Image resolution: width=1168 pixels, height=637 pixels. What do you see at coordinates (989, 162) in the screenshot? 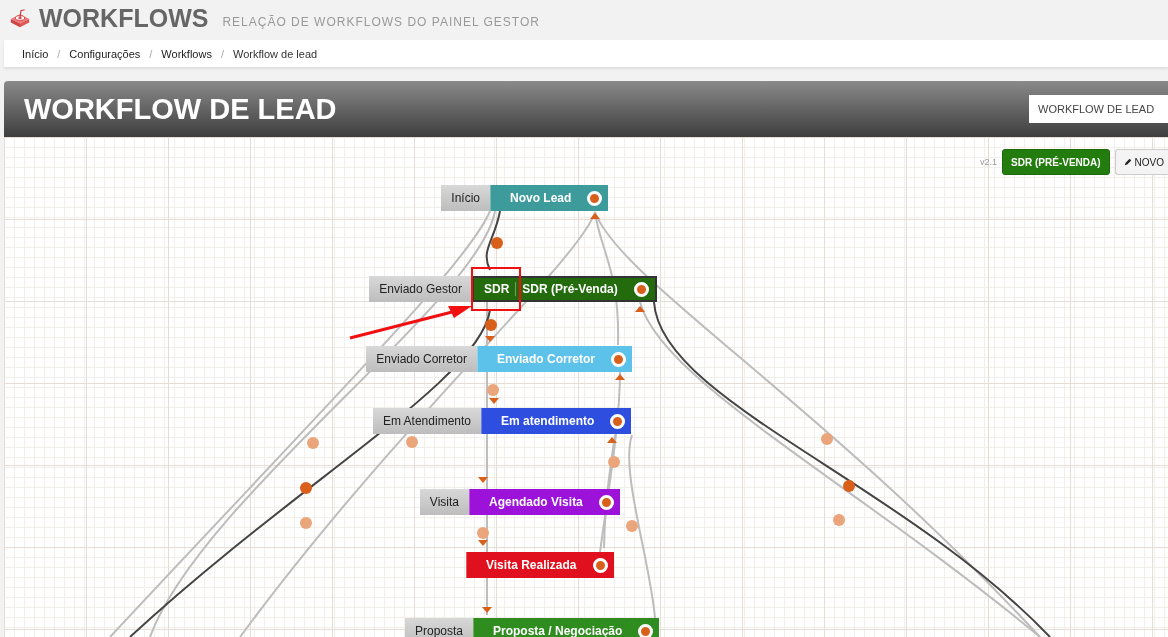
I see `version-label: v2.1` at bounding box center [989, 162].